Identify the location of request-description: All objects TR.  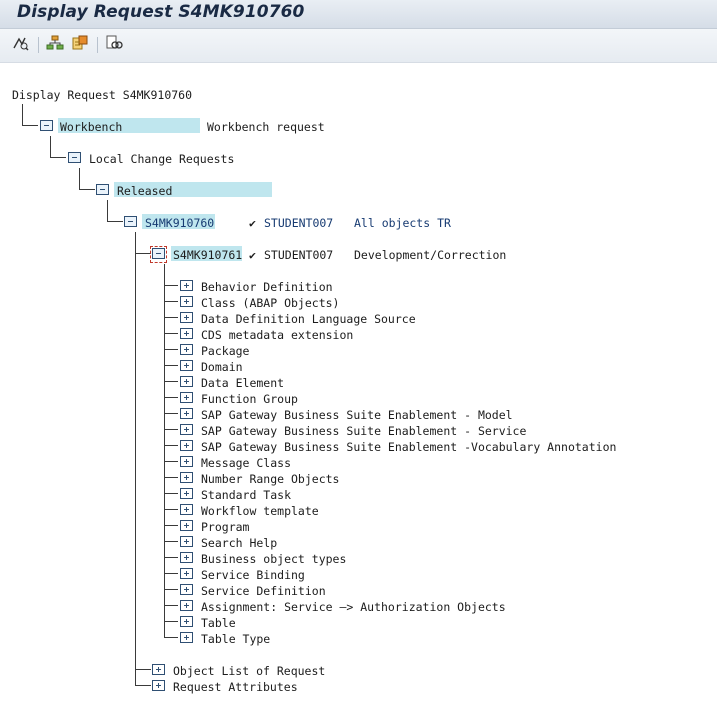
(402, 223).